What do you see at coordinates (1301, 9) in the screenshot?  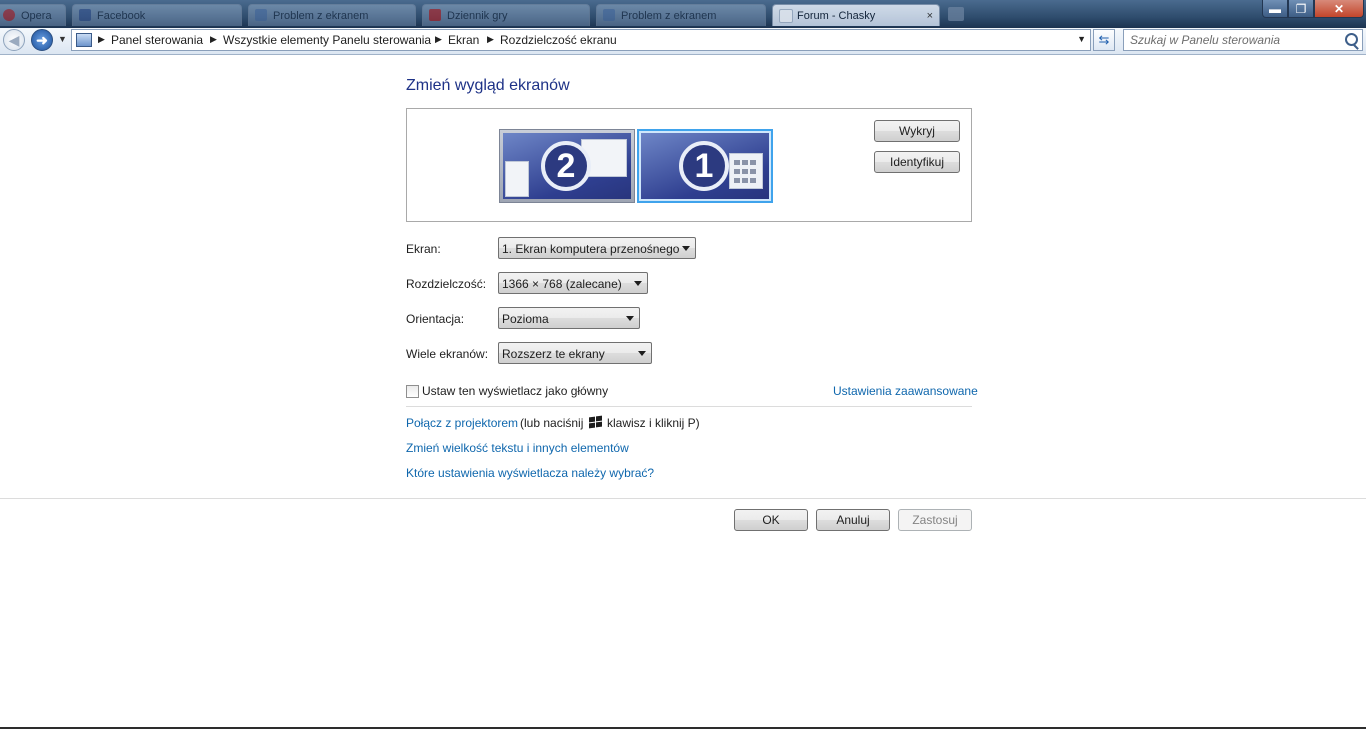 I see `maximize-button: ❐` at bounding box center [1301, 9].